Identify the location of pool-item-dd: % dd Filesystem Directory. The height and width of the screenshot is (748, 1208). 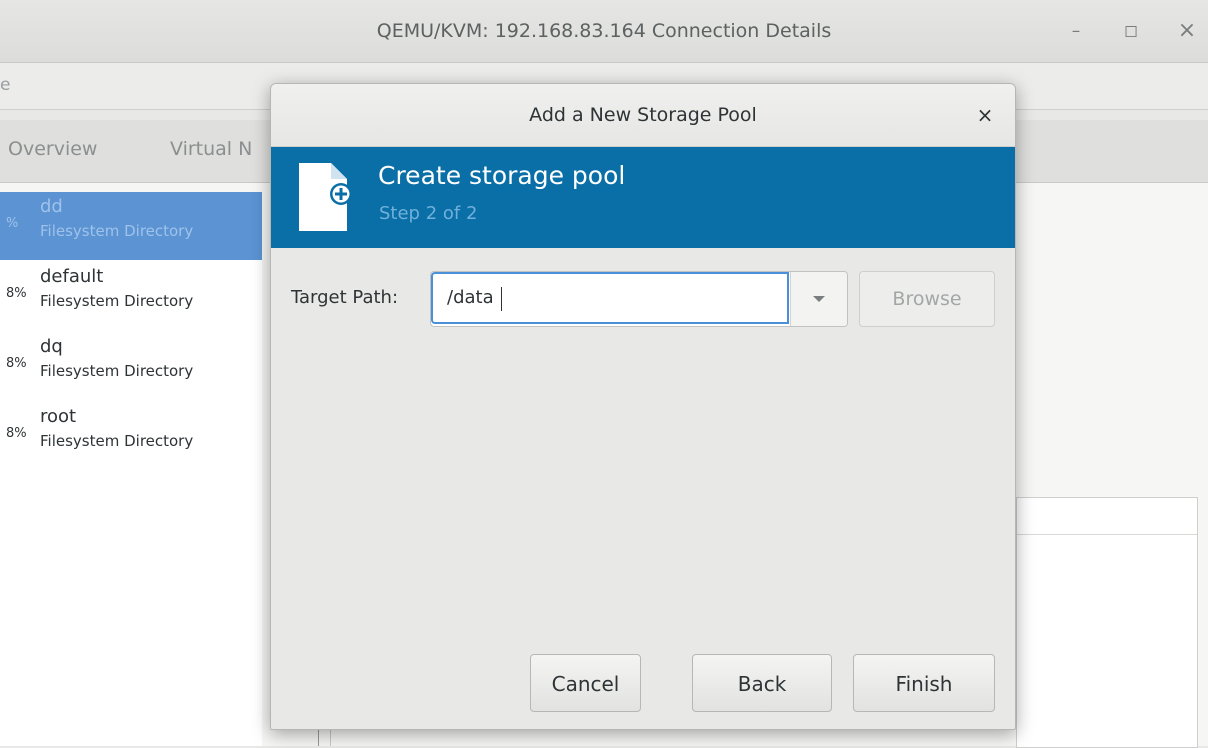
(131, 226).